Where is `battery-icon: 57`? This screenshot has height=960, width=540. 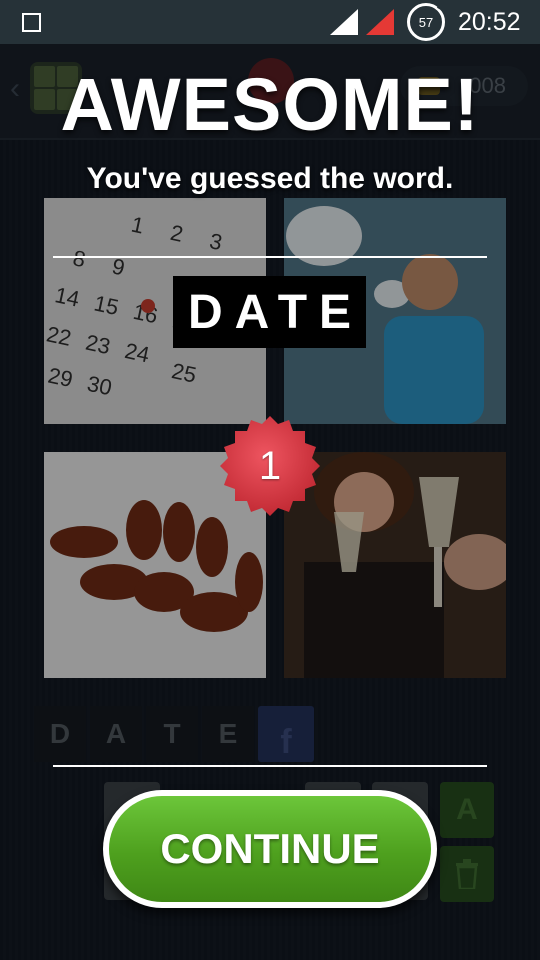
battery-icon: 57 is located at coordinates (426, 22).